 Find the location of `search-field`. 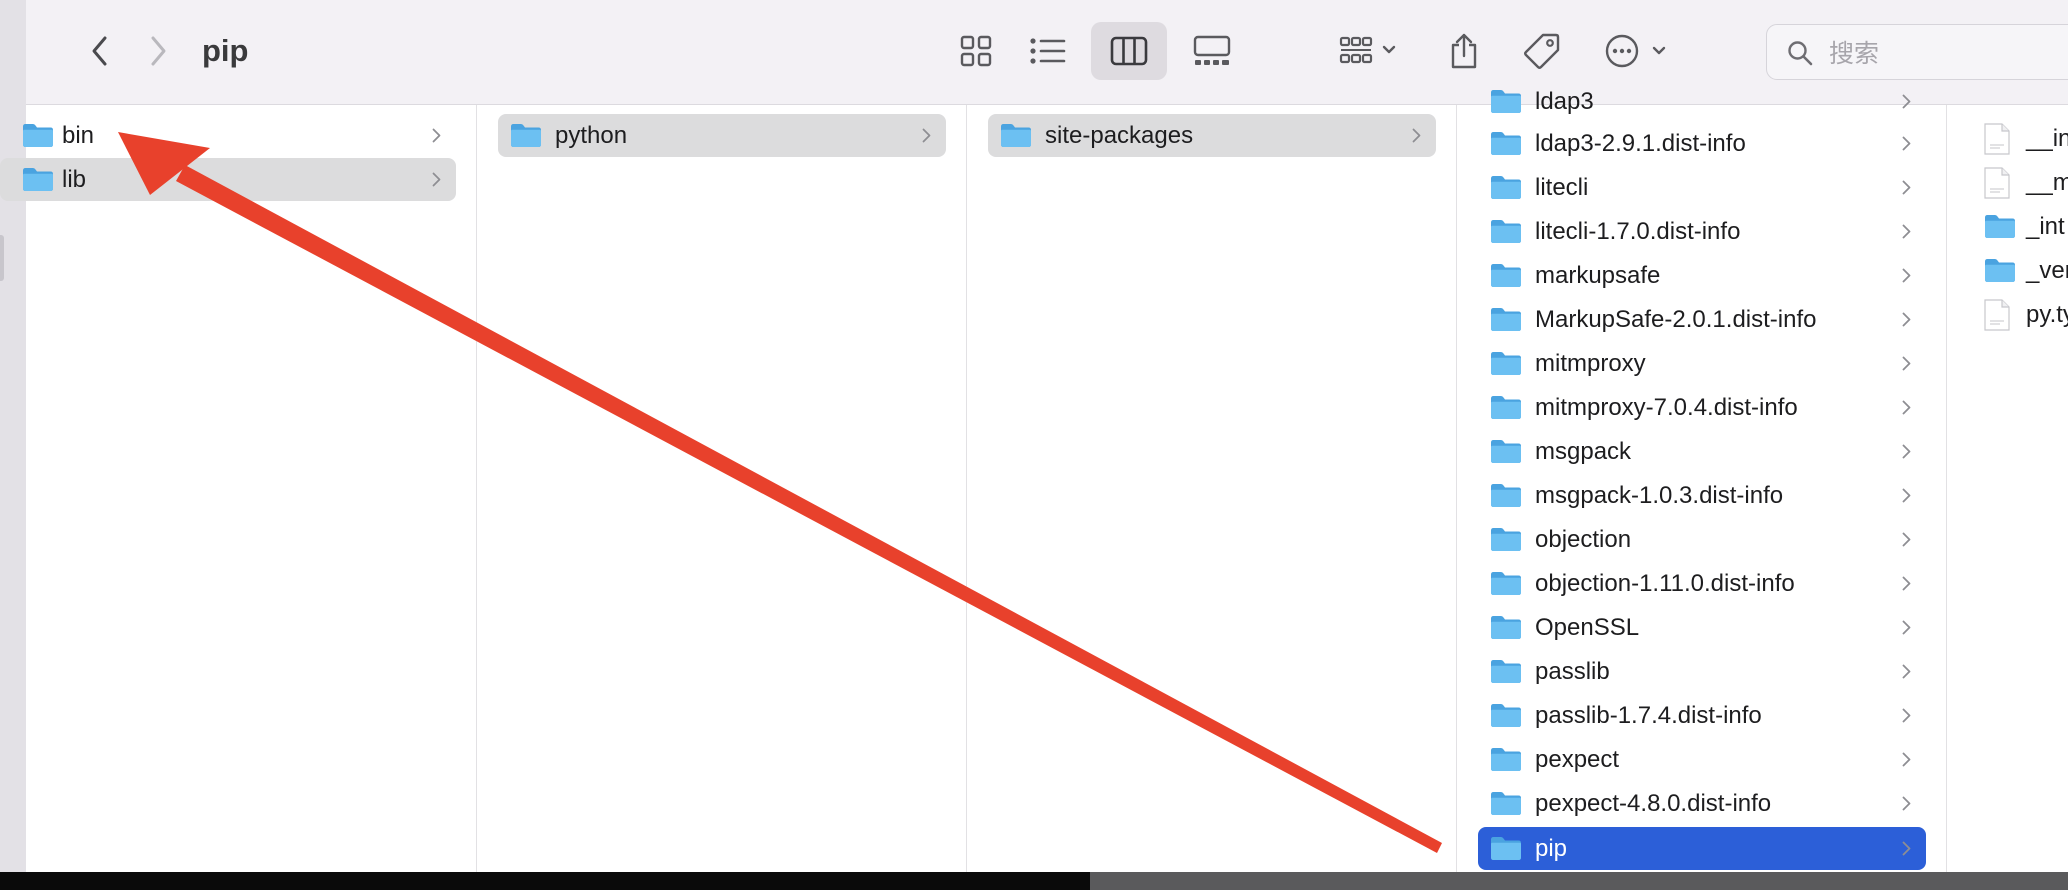

search-field is located at coordinates (1917, 52).